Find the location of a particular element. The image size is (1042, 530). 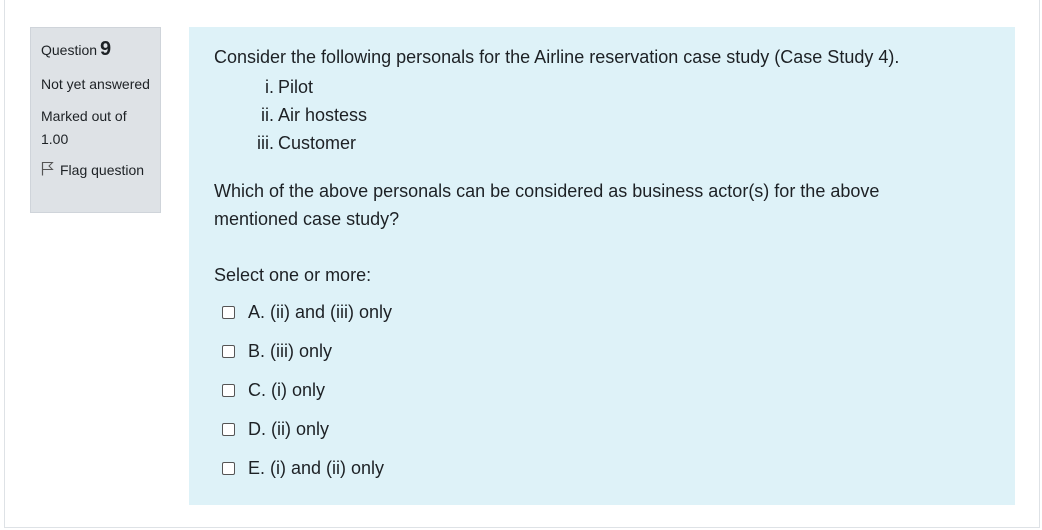

answer-option-c: C. (i) only is located at coordinates (602, 390).